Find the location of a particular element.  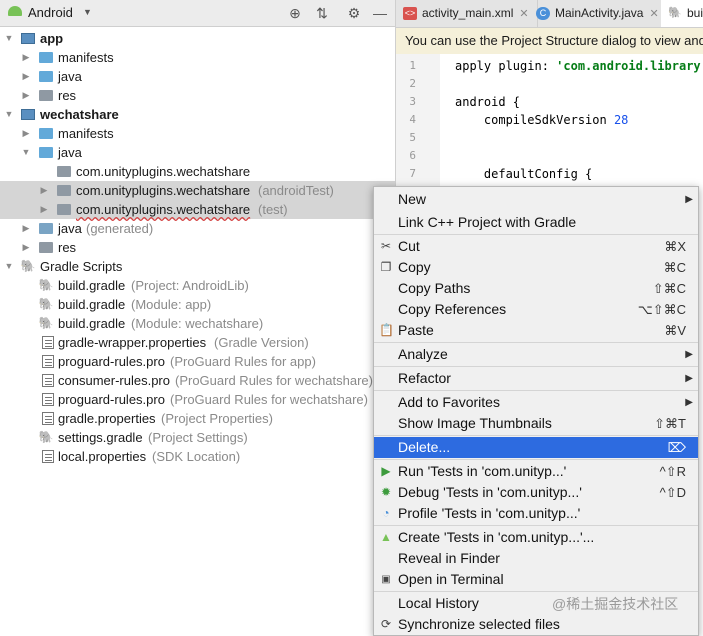

tree-item-java-generated: ▶ java (generated) is located at coordinates (197, 228).